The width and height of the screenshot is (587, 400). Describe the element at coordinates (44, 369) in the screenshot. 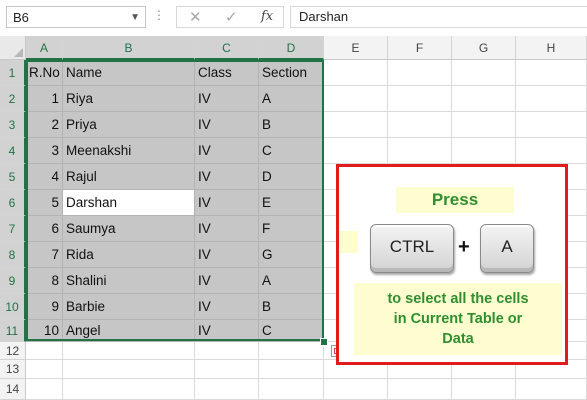

I see `cell-a13` at that location.